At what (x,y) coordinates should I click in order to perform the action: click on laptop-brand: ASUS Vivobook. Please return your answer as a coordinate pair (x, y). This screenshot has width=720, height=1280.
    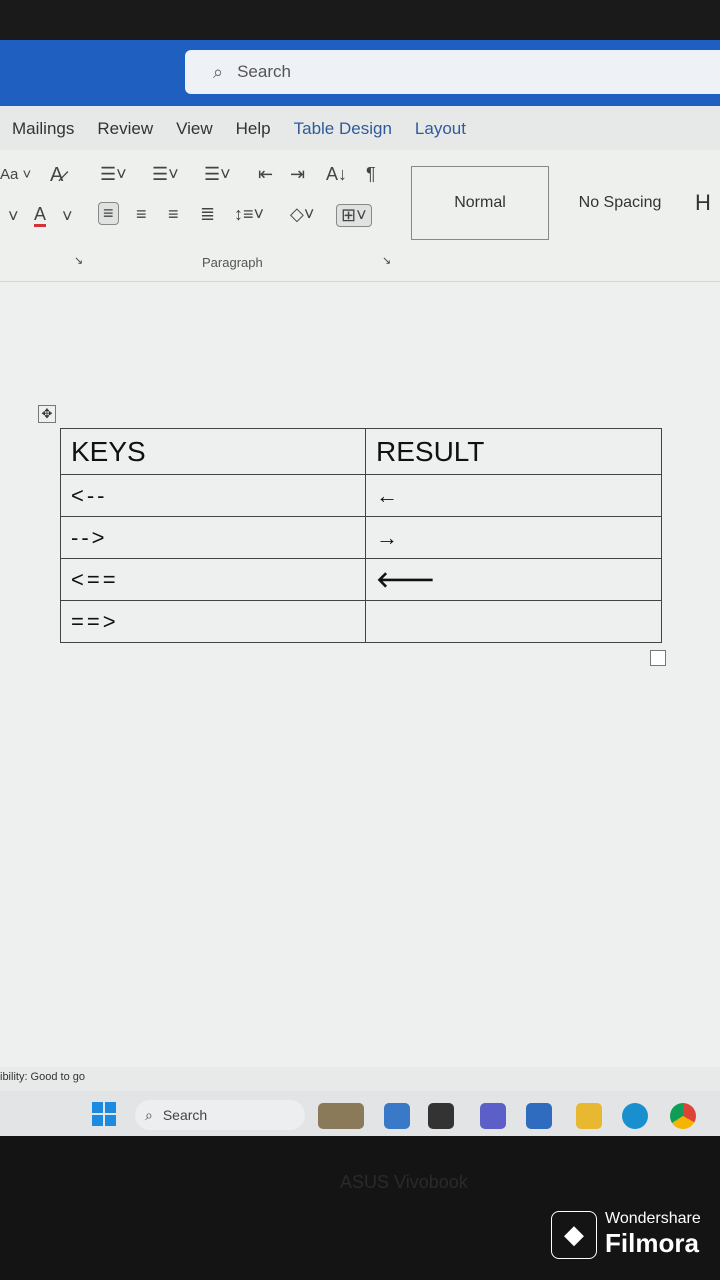
    Looking at the image, I should click on (404, 1182).